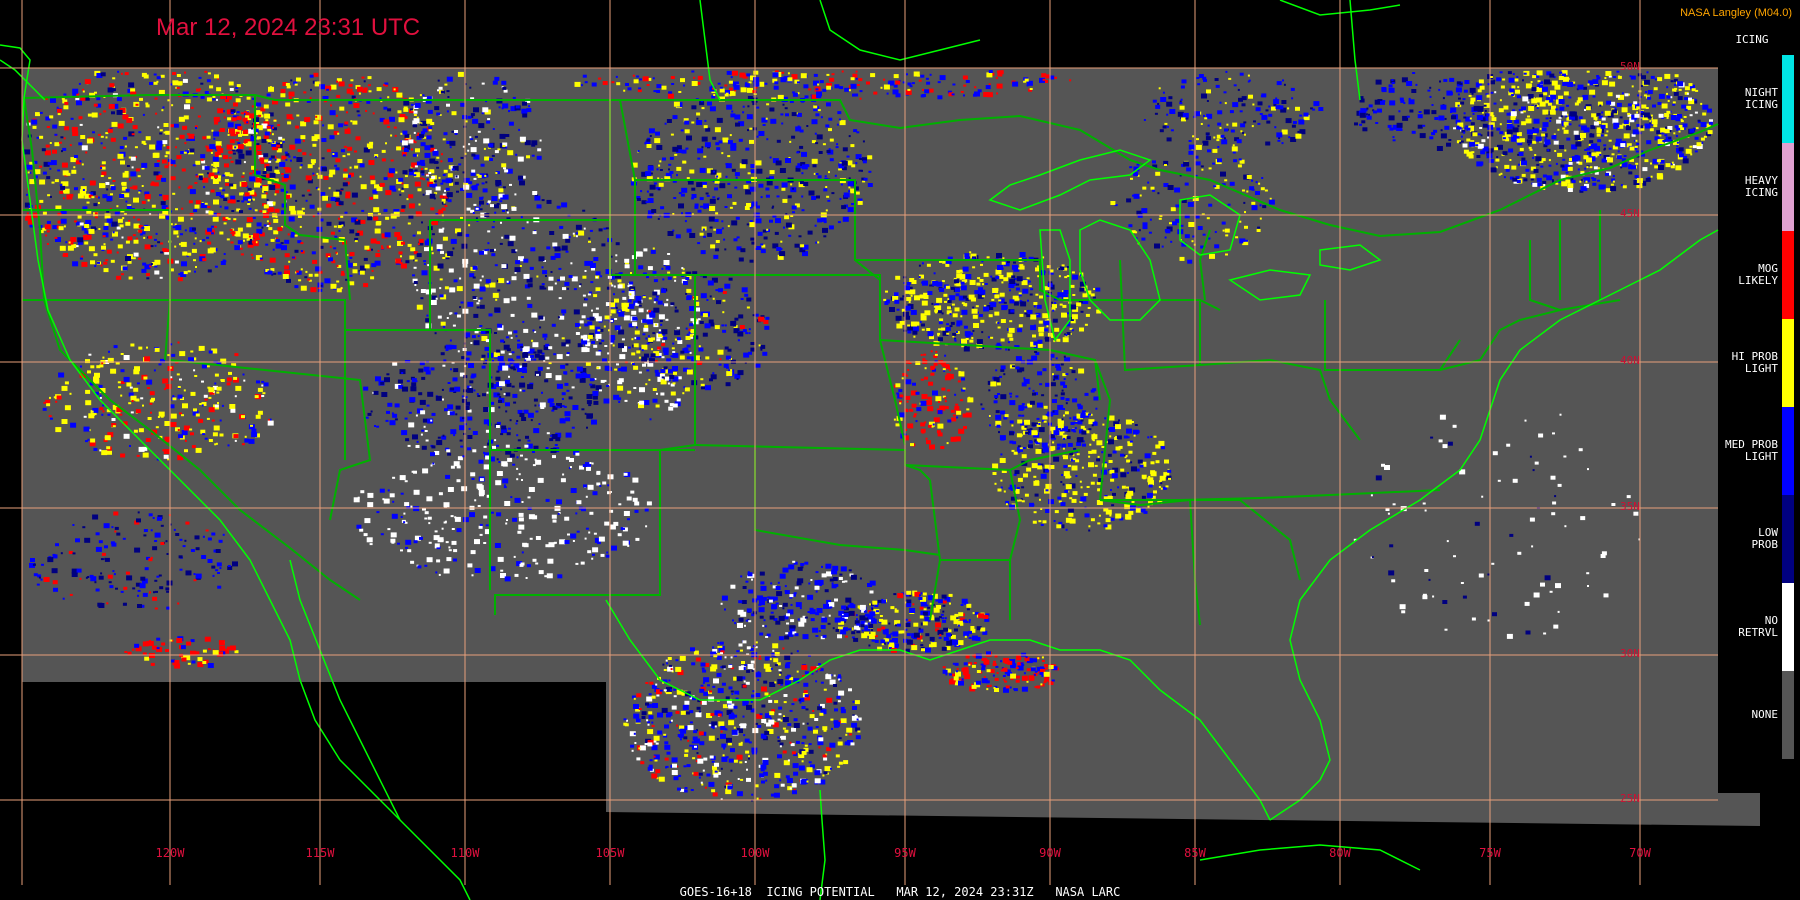 The image size is (1800, 900). What do you see at coordinates (1752, 39) in the screenshot?
I see `legend-title: ICING` at bounding box center [1752, 39].